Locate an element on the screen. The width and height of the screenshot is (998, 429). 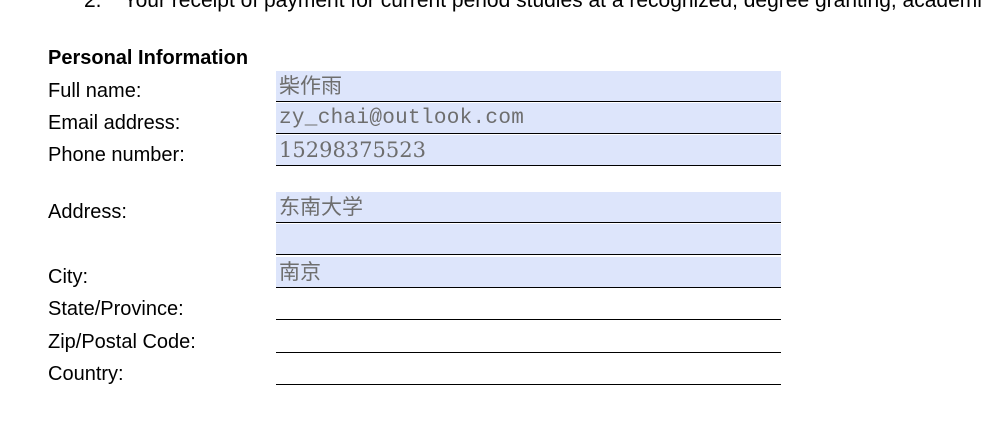
full-name-label: Full name: is located at coordinates (95, 91).